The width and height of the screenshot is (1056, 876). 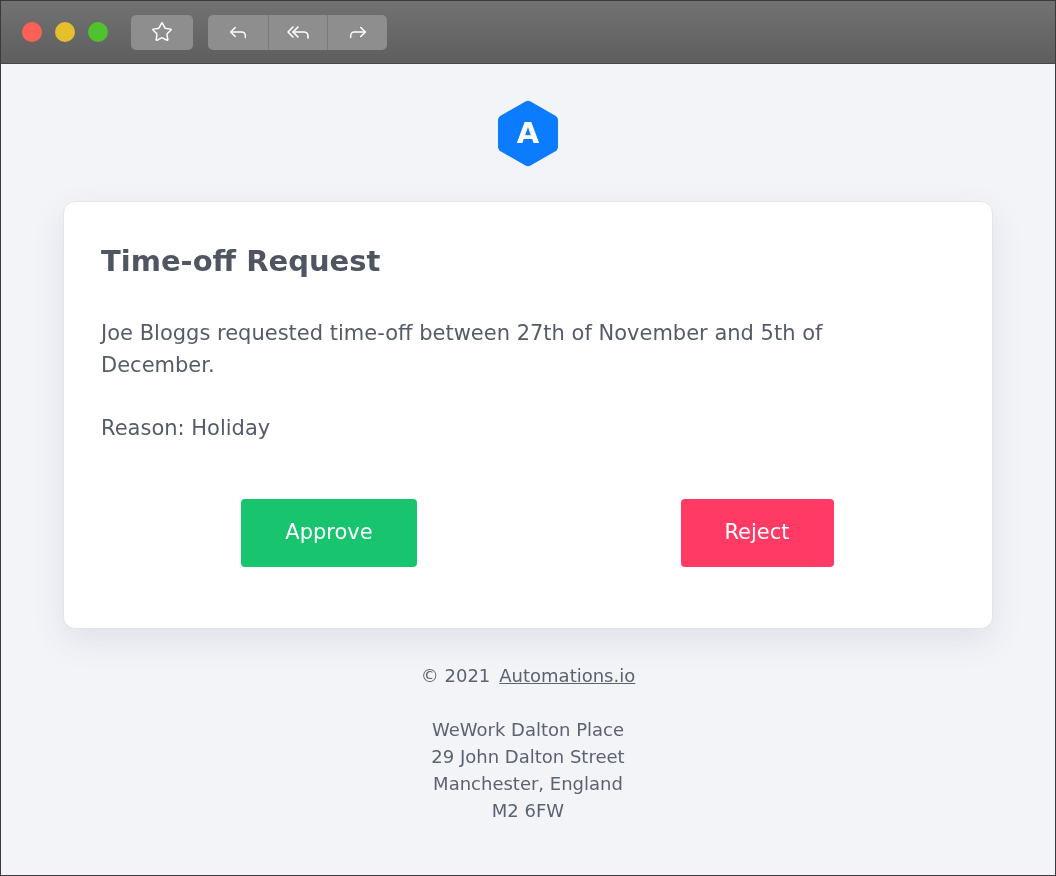 What do you see at coordinates (329, 533) in the screenshot?
I see `approve-button: Approve` at bounding box center [329, 533].